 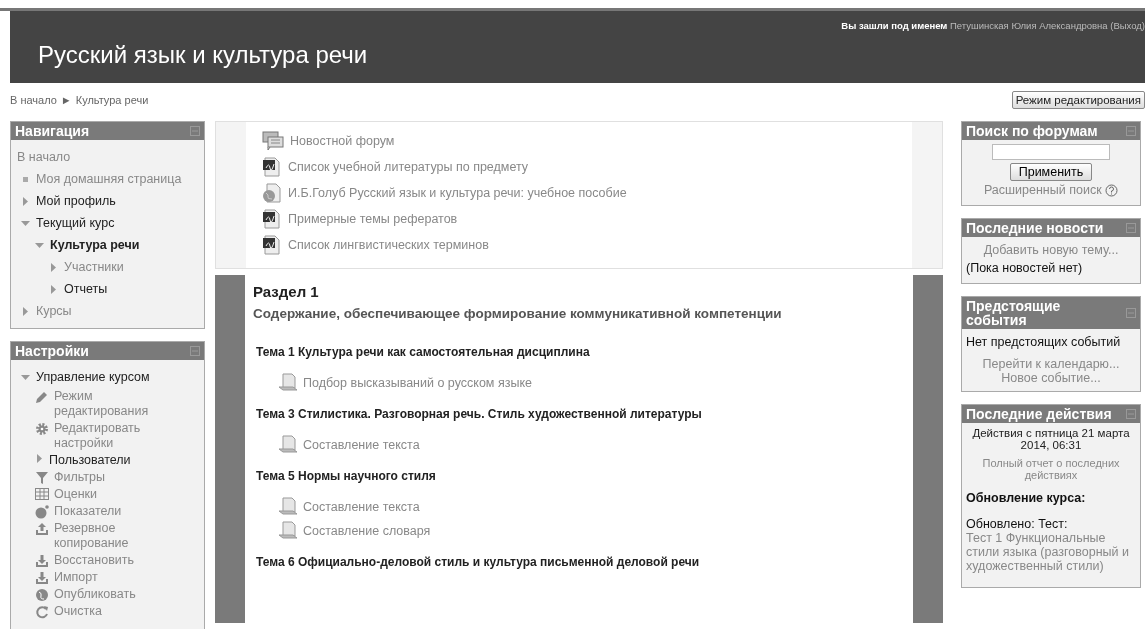 I want to click on section-summary: Содержание, обеспечивающее формирование коммуникативной компетенции, so click(x=518, y=313).